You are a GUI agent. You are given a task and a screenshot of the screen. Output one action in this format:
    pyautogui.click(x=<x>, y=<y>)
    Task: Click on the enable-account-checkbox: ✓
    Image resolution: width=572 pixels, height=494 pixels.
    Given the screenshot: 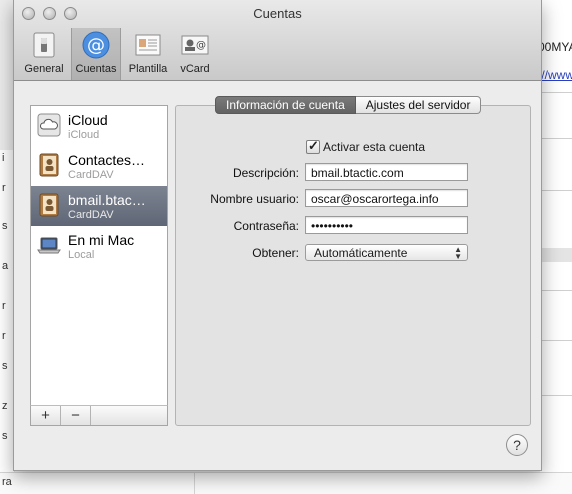 What is the action you would take?
    pyautogui.click(x=313, y=146)
    